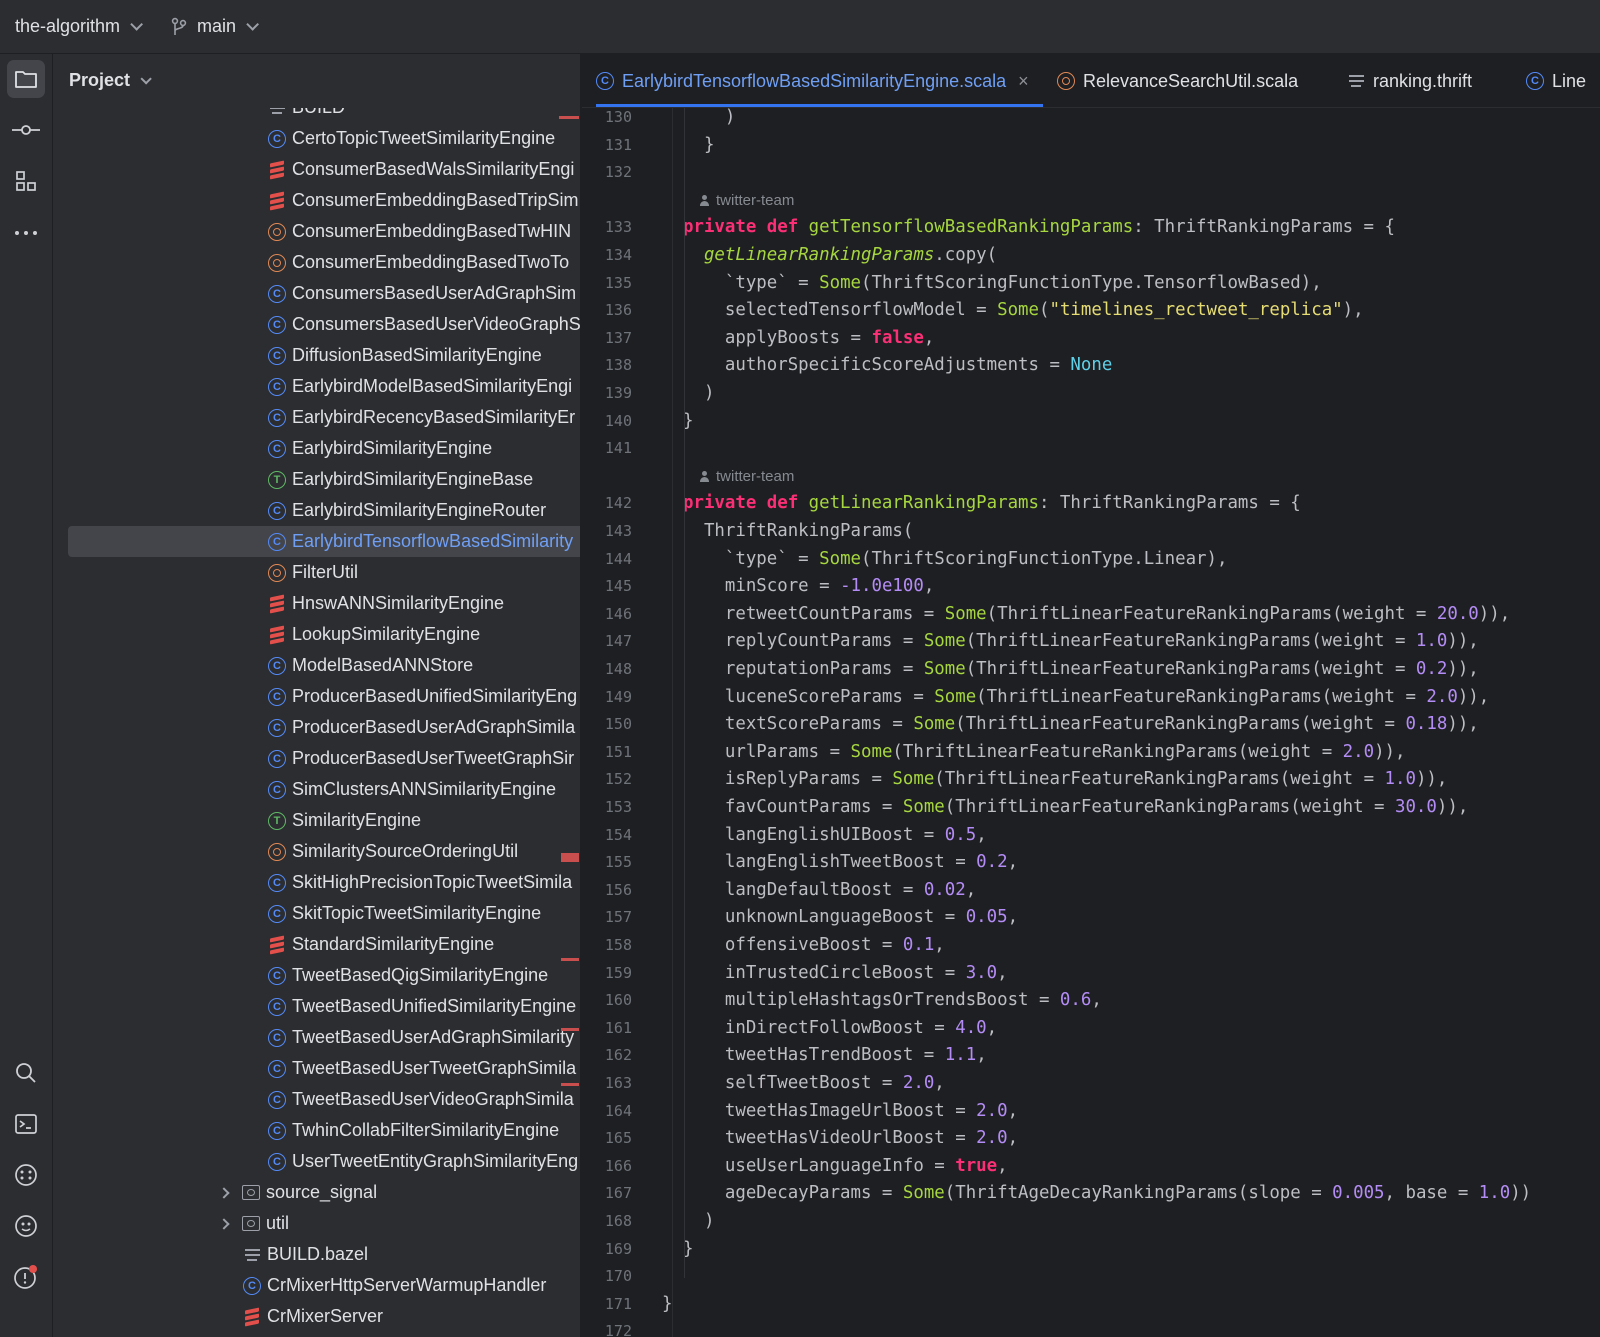 The height and width of the screenshot is (1337, 1600). I want to click on code-line: langEnglishTweetBoost = 0.2,, so click(850, 862).